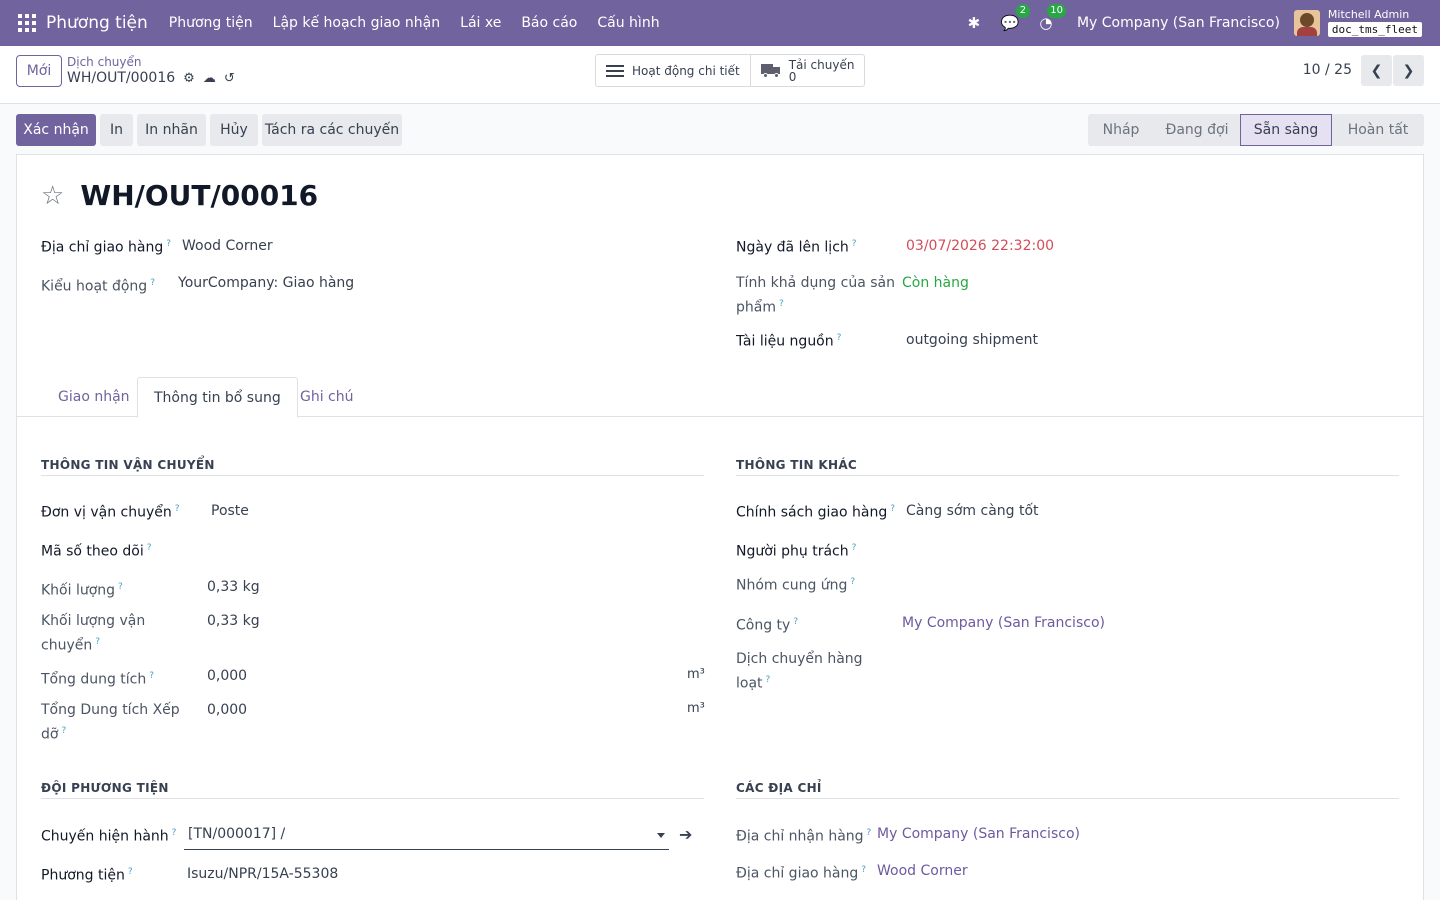  Describe the element at coordinates (1067, 467) in the screenshot. I see `other-info-section-title: THÔNG TIN KHÁC` at that location.